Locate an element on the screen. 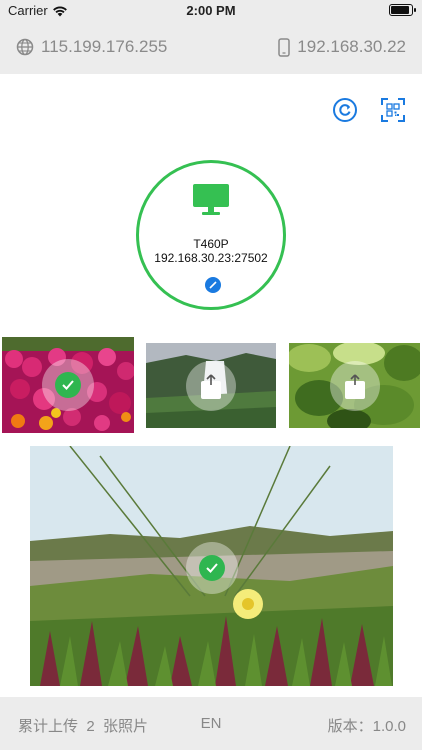  refresh-button is located at coordinates (345, 110).